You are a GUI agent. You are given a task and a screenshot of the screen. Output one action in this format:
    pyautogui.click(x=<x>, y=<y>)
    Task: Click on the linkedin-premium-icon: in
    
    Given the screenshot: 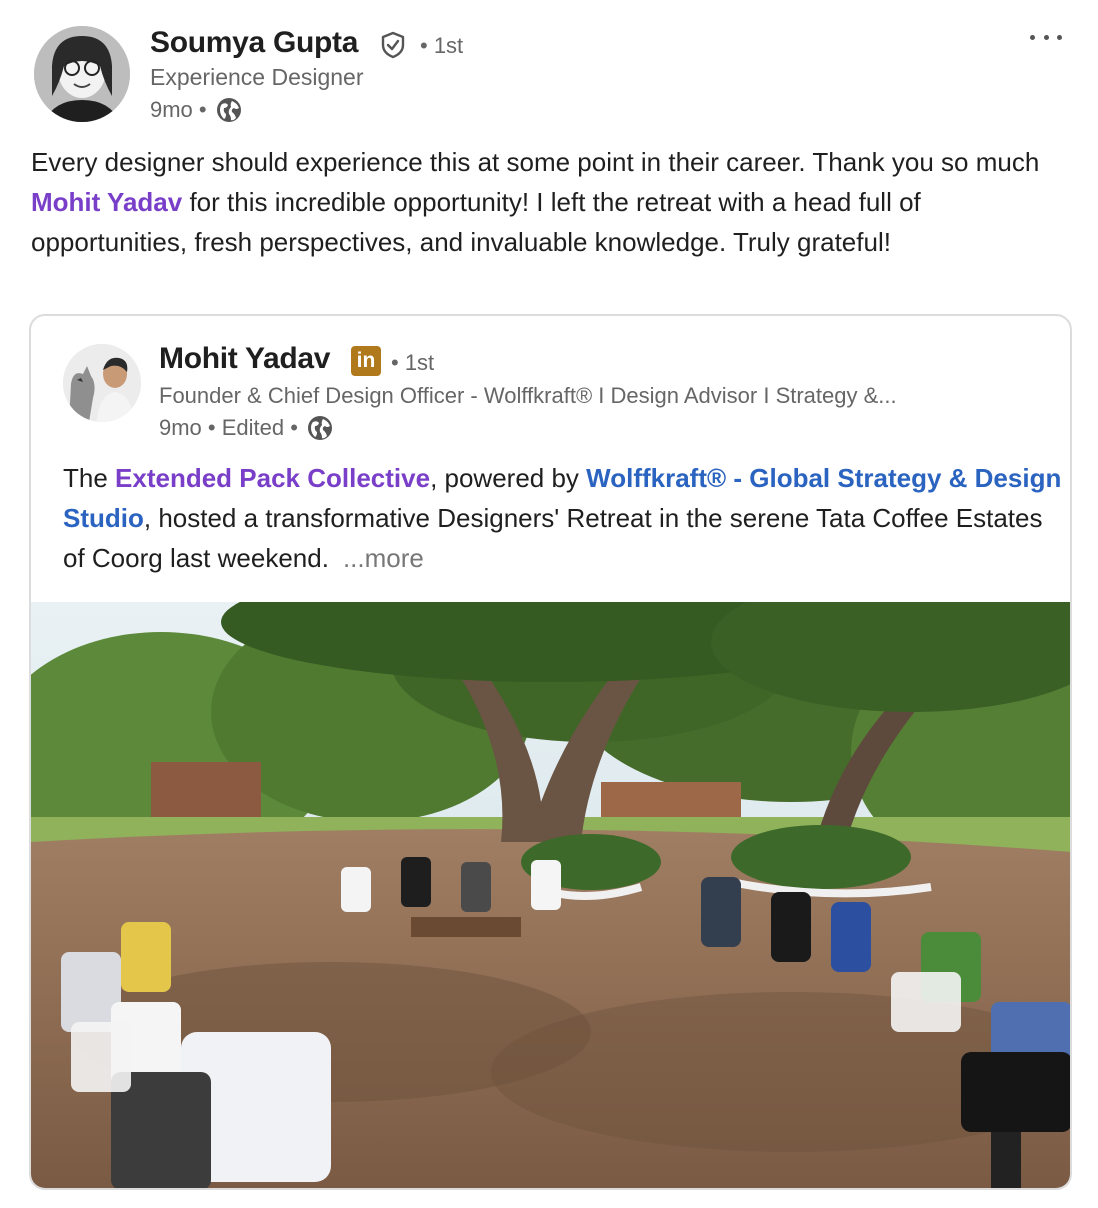 What is the action you would take?
    pyautogui.click(x=366, y=361)
    